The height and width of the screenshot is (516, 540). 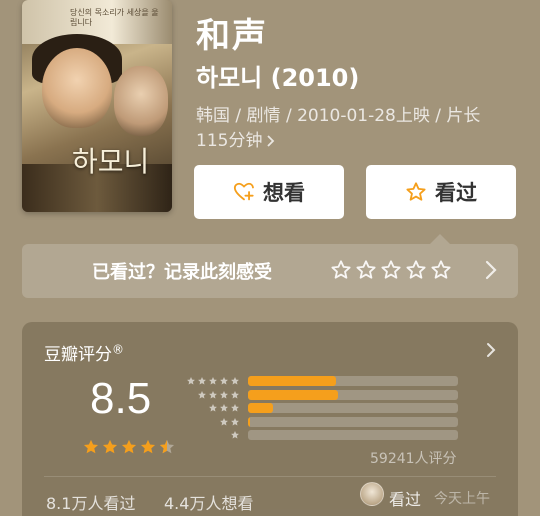 What do you see at coordinates (78, 355) in the screenshot?
I see `rating-label-text: 豆瓣评分` at bounding box center [78, 355].